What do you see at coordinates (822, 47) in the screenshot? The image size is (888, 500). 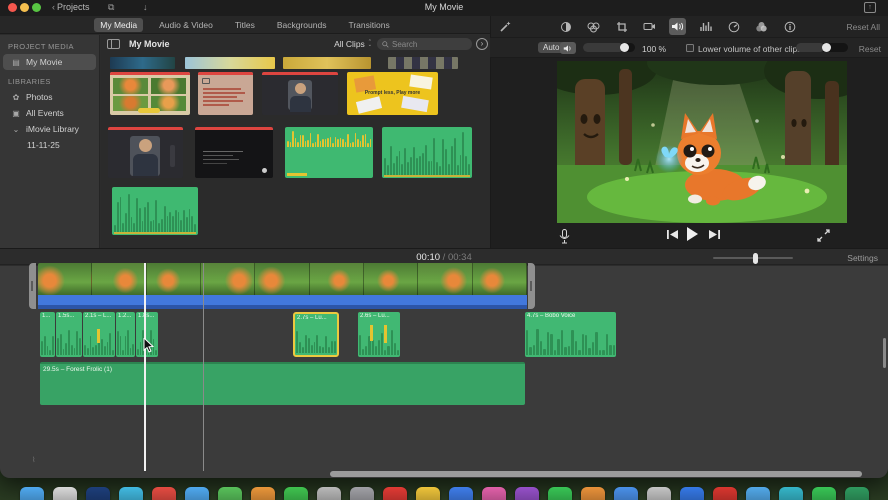 I see `lower-volume-slider` at bounding box center [822, 47].